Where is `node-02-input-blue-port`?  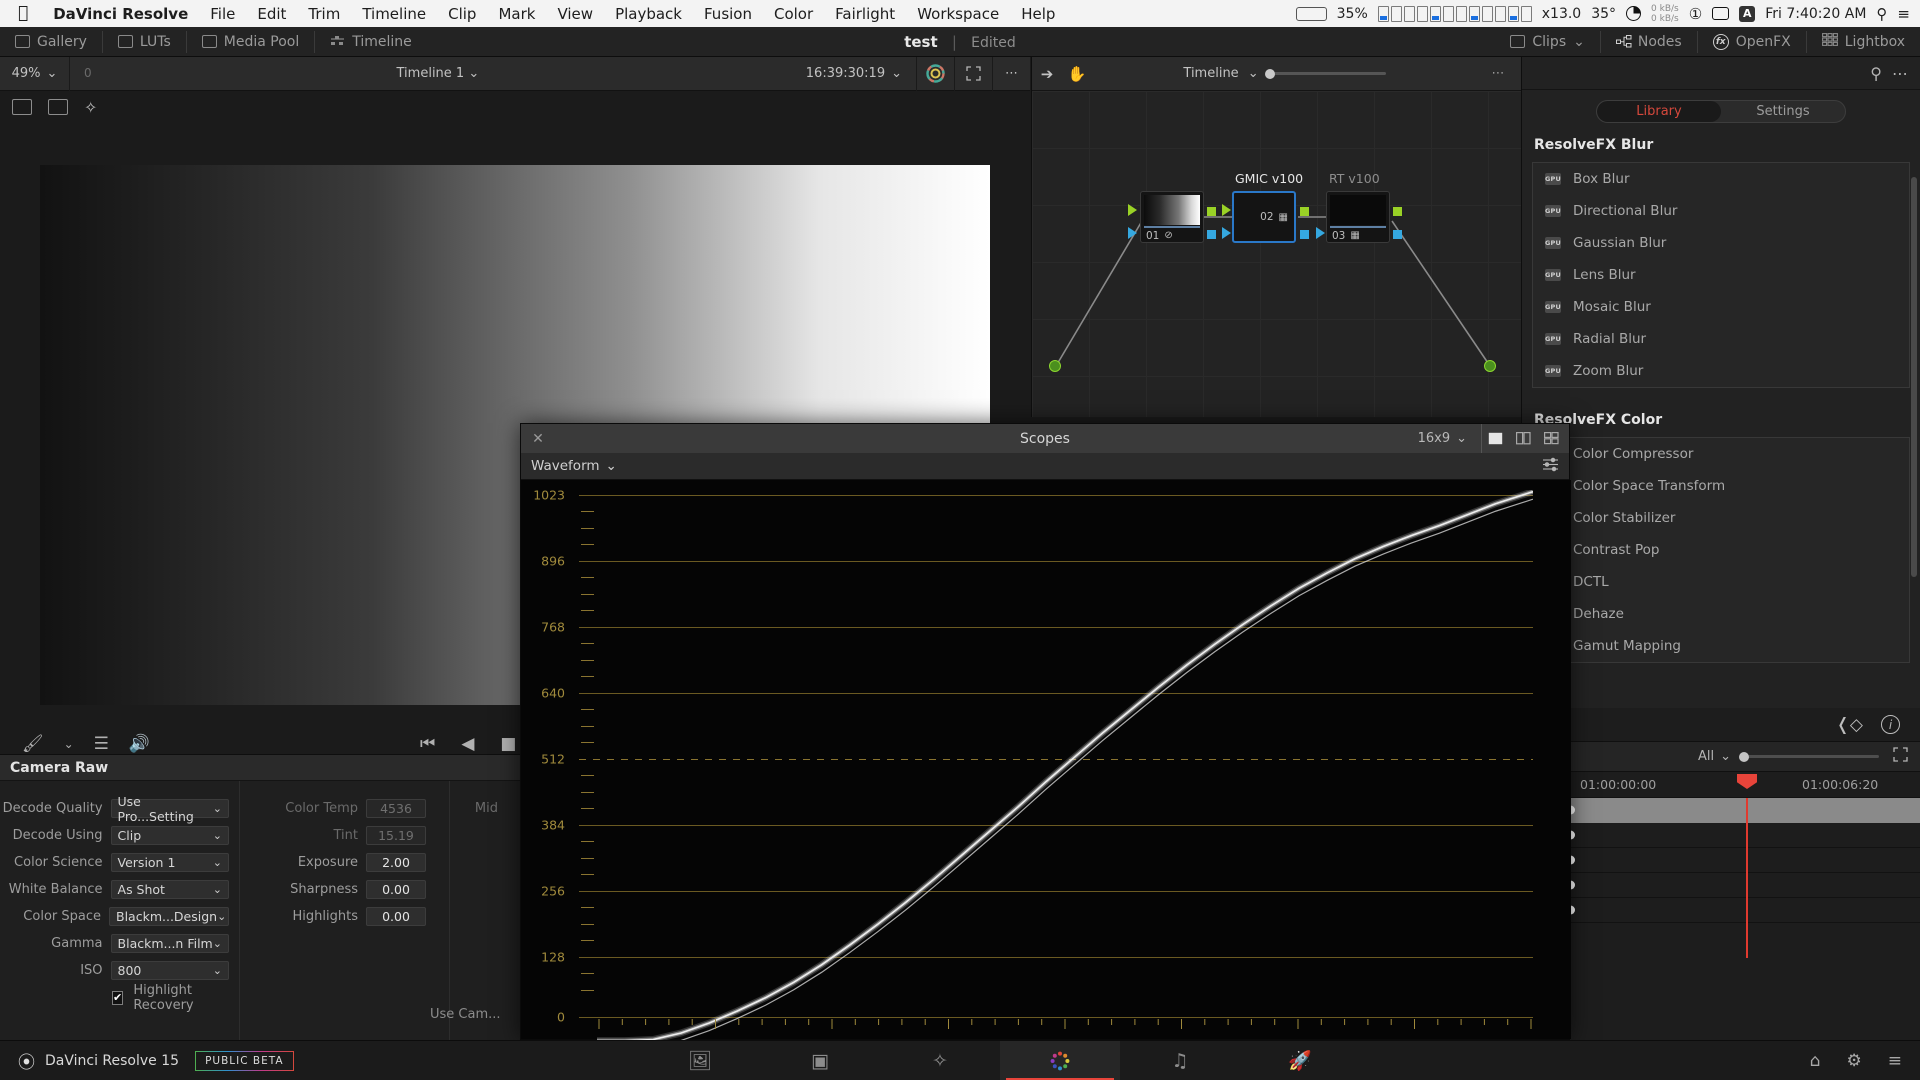
node-02-input-blue-port is located at coordinates (1226, 233).